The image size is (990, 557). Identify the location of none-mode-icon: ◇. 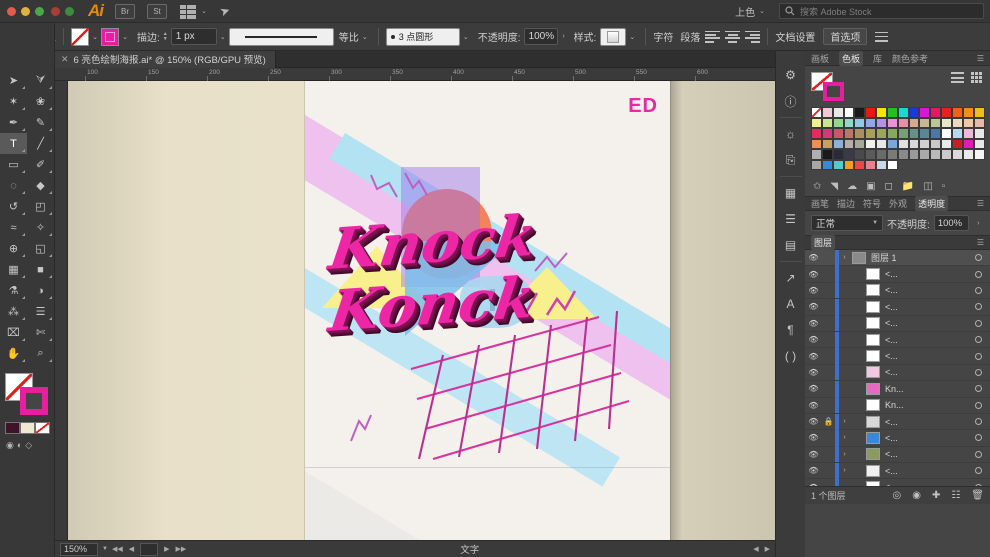
(28, 445).